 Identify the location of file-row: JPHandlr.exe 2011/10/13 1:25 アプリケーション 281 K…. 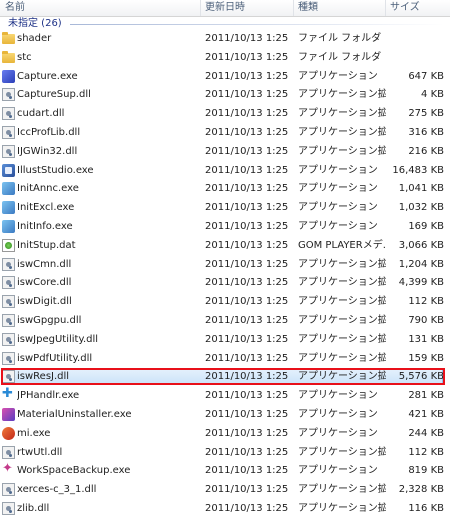
(225, 396).